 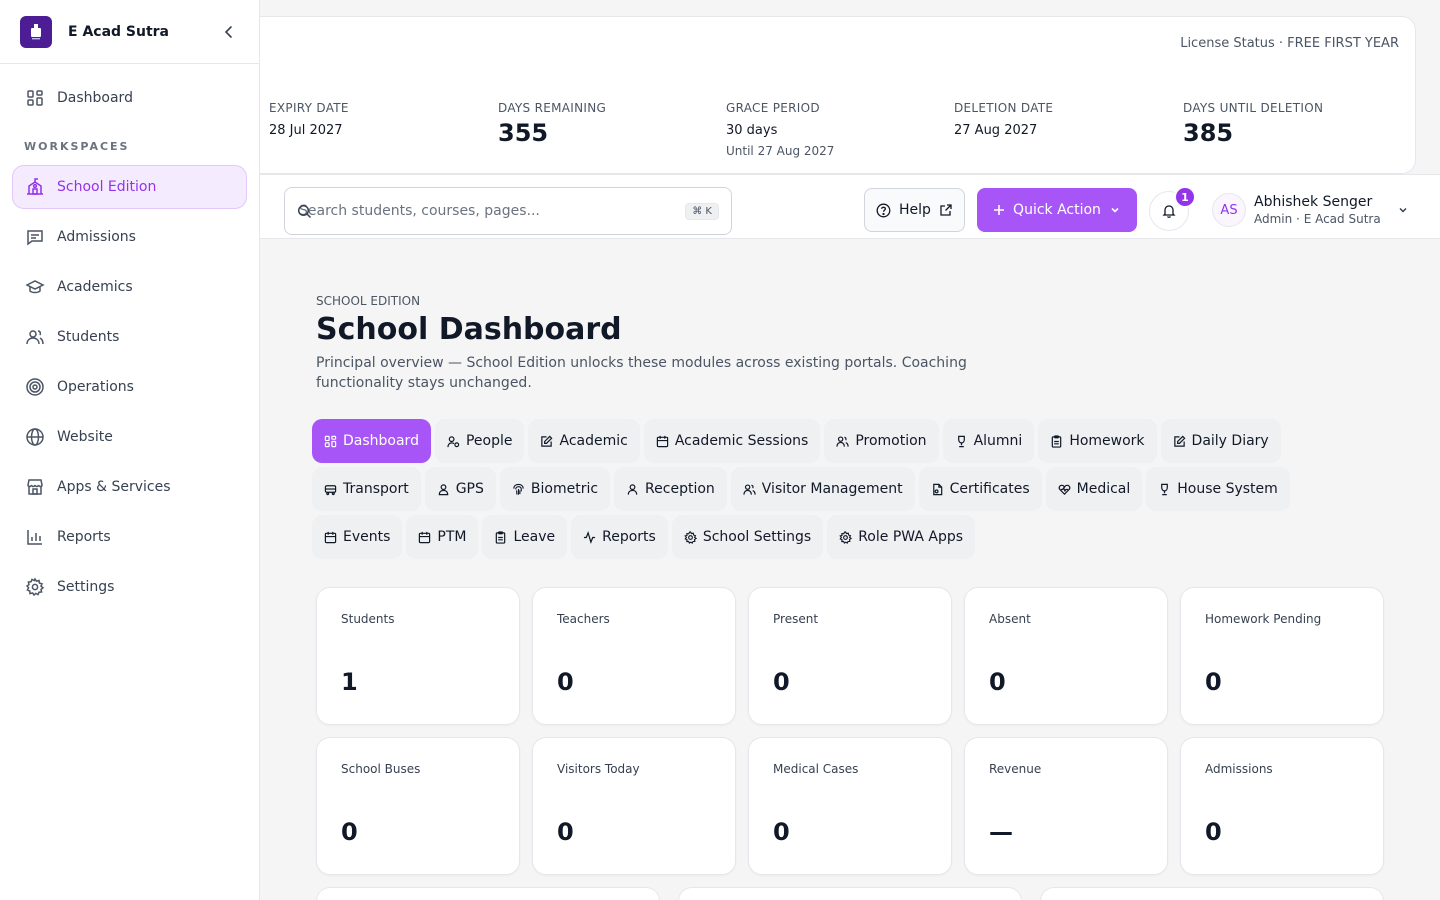 What do you see at coordinates (129, 537) in the screenshot?
I see `sidebar-item-reports: Reports` at bounding box center [129, 537].